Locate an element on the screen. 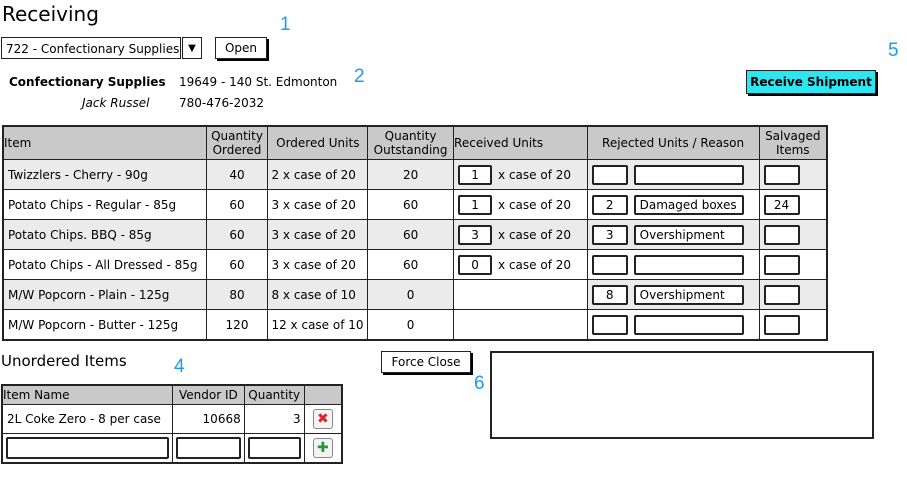 This screenshot has height=477, width=907. unordered-table-header: Item Name Vendor ID Quantity is located at coordinates (172, 394).